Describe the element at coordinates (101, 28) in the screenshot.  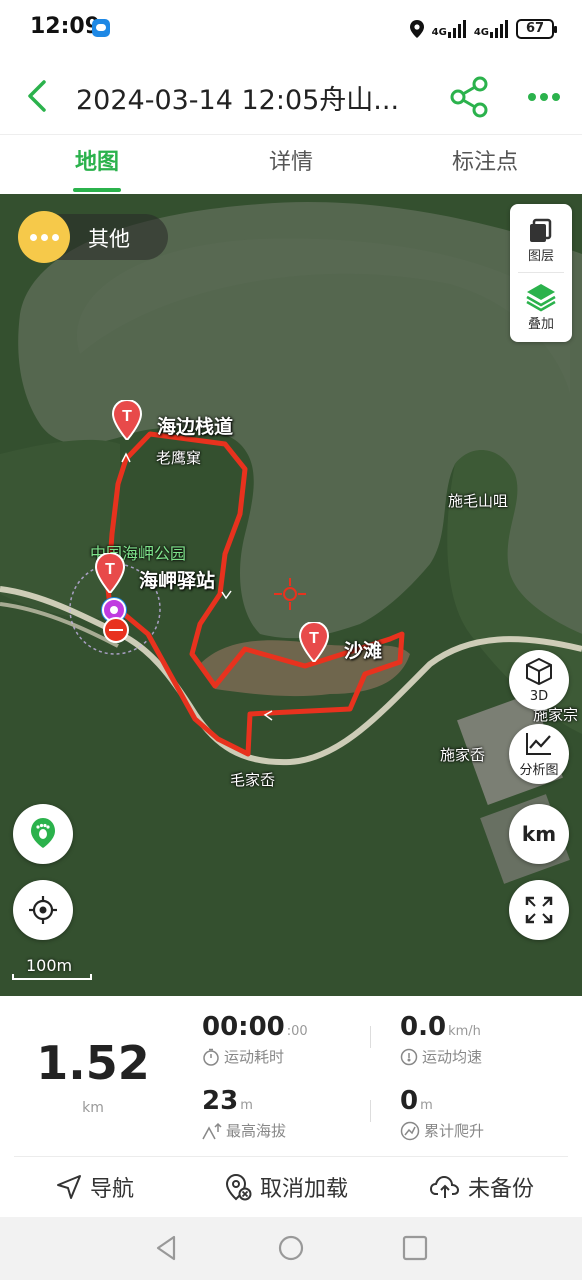
I see `message-app-icon` at that location.